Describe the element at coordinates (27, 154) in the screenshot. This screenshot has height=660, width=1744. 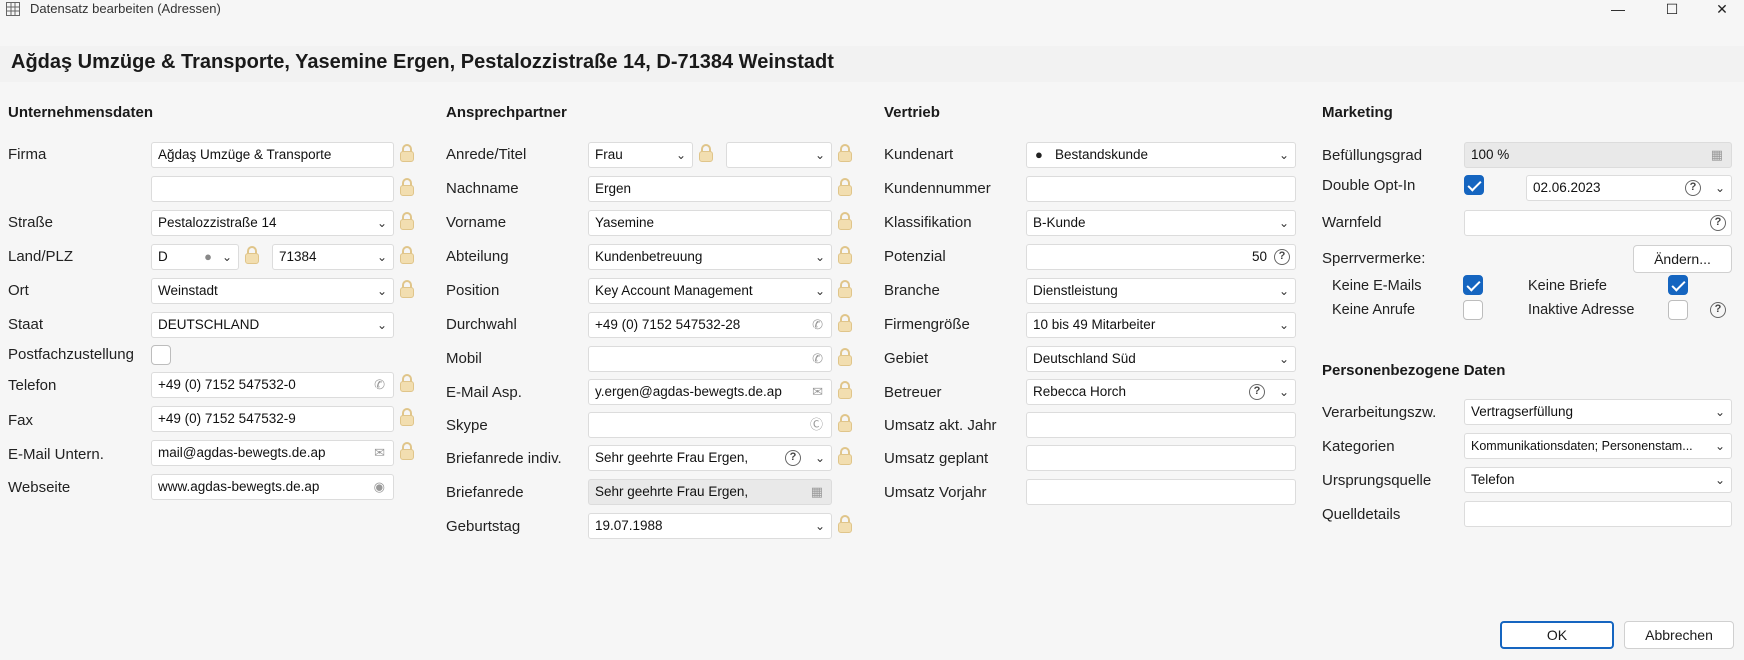
I see `firma-label: Firma` at that location.